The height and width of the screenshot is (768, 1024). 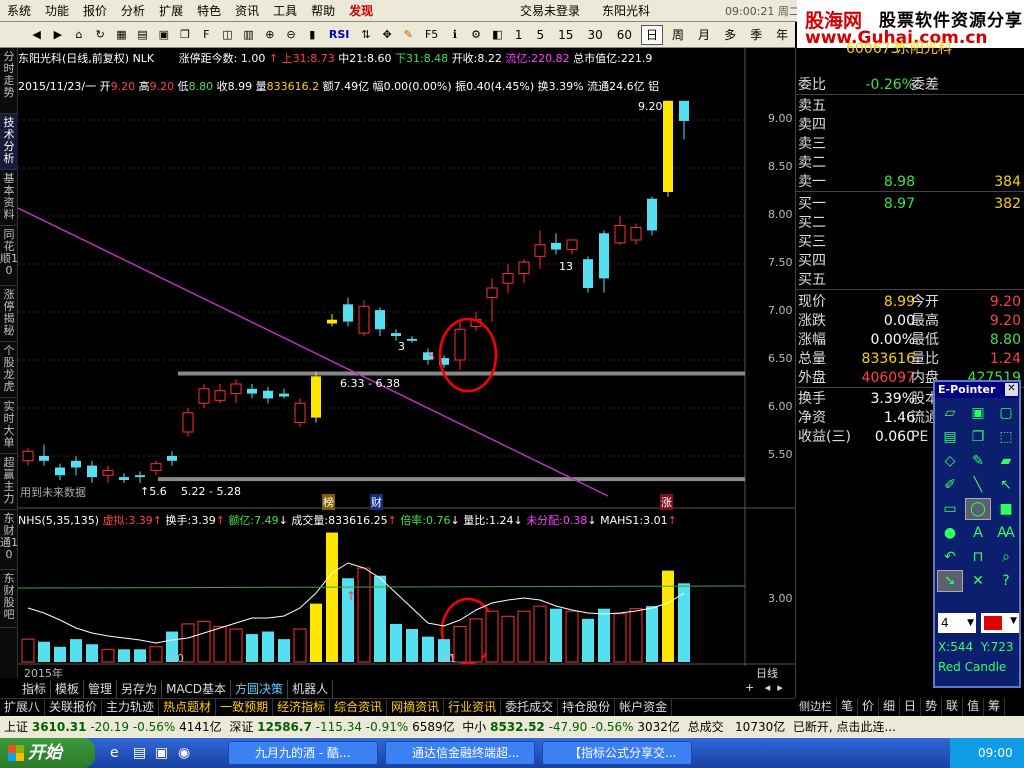 I want to click on menu-info: 资讯, so click(x=247, y=11).